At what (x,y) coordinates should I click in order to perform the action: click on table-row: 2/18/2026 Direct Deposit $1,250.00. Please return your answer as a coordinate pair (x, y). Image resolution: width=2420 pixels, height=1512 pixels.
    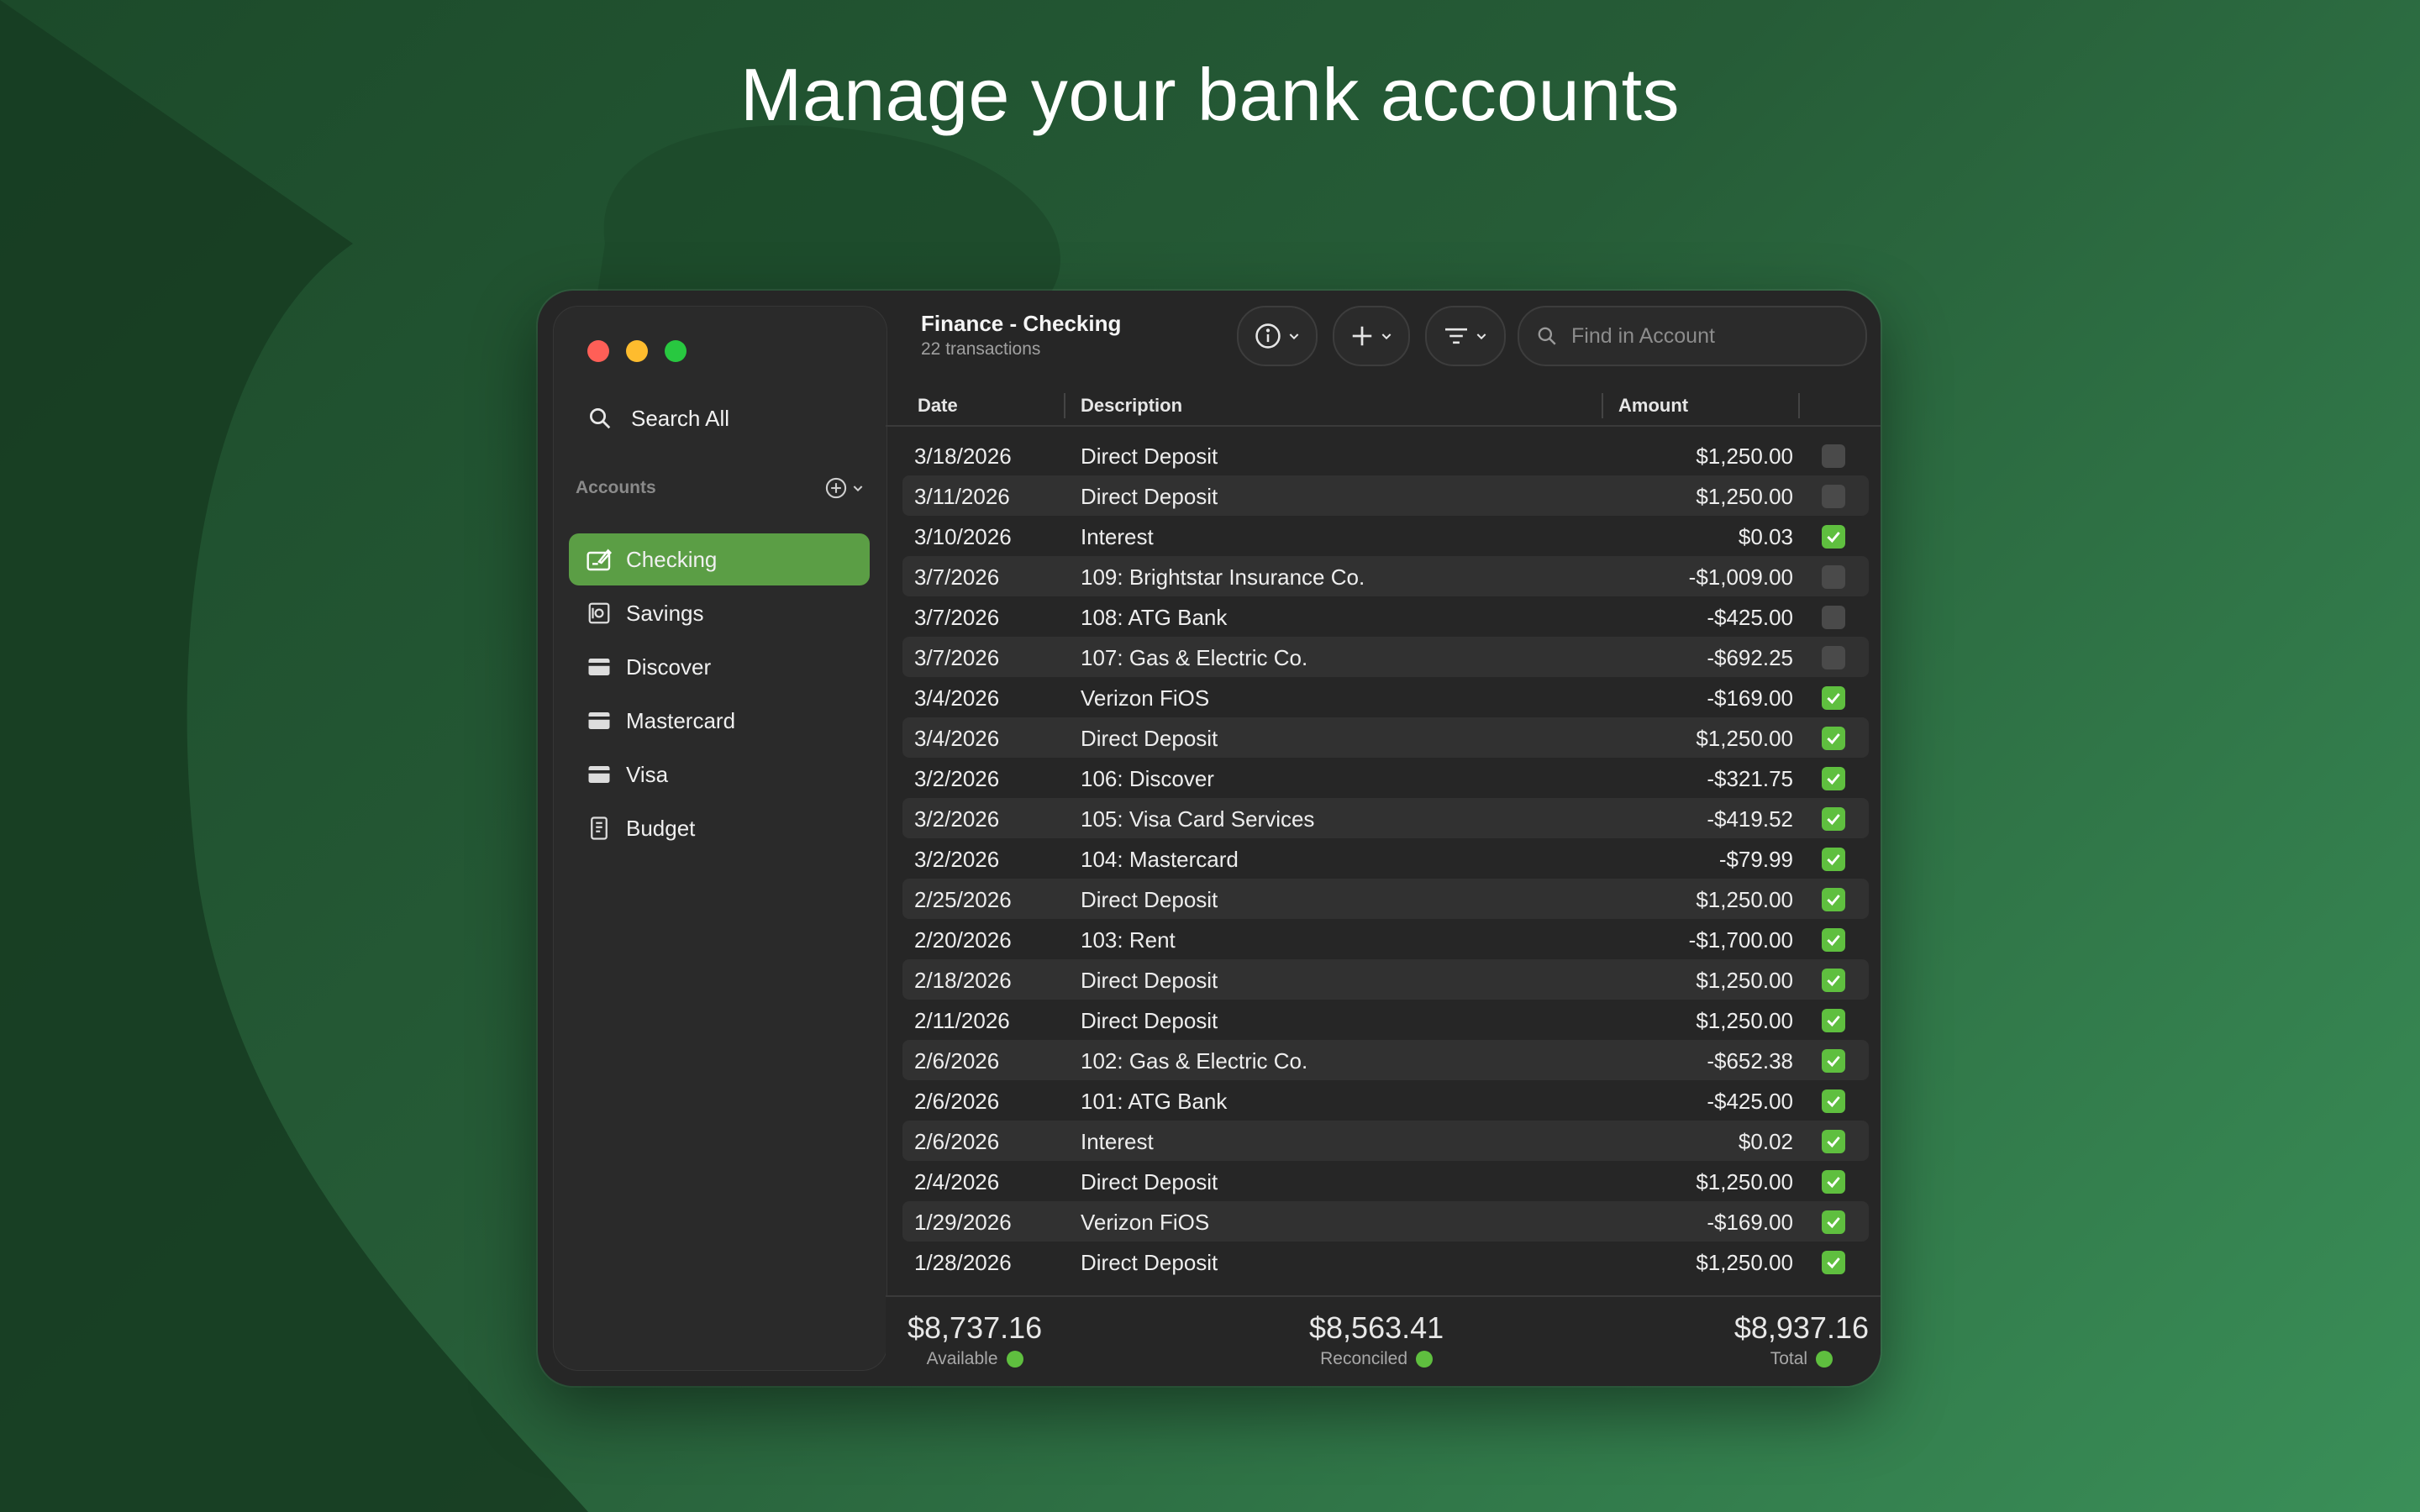
    Looking at the image, I should click on (1385, 979).